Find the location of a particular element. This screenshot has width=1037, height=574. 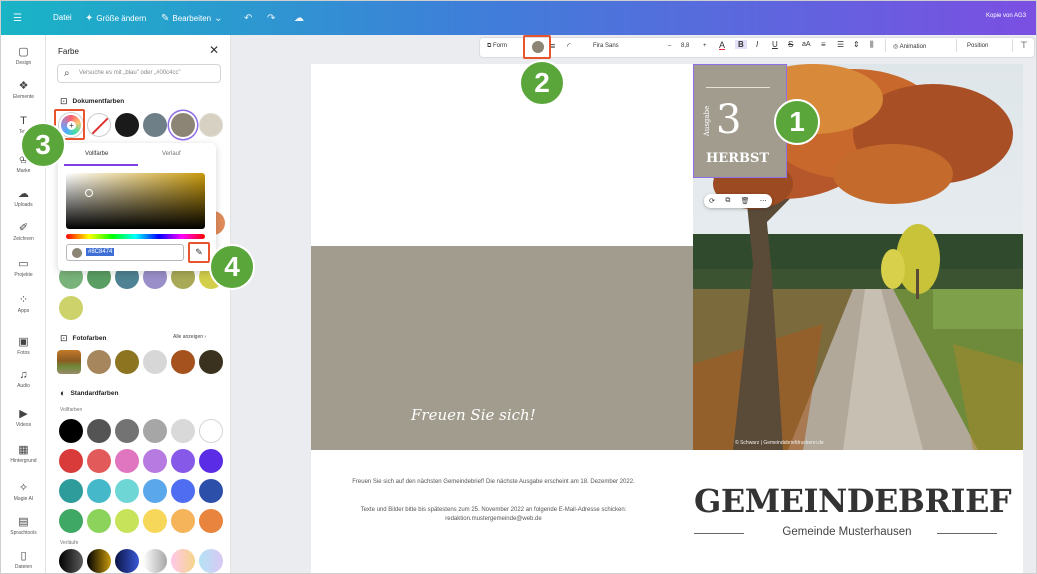

position-button: Position is located at coordinates (977, 46).